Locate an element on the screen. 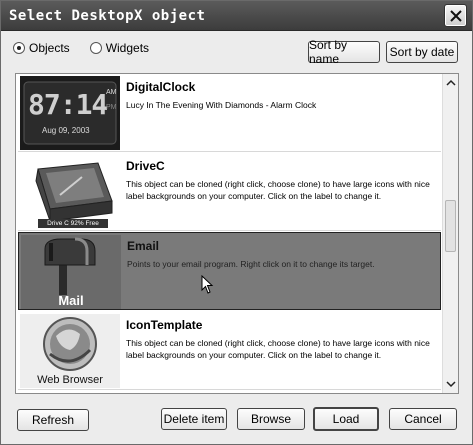  widgets-radio-indicator is located at coordinates (95, 48).